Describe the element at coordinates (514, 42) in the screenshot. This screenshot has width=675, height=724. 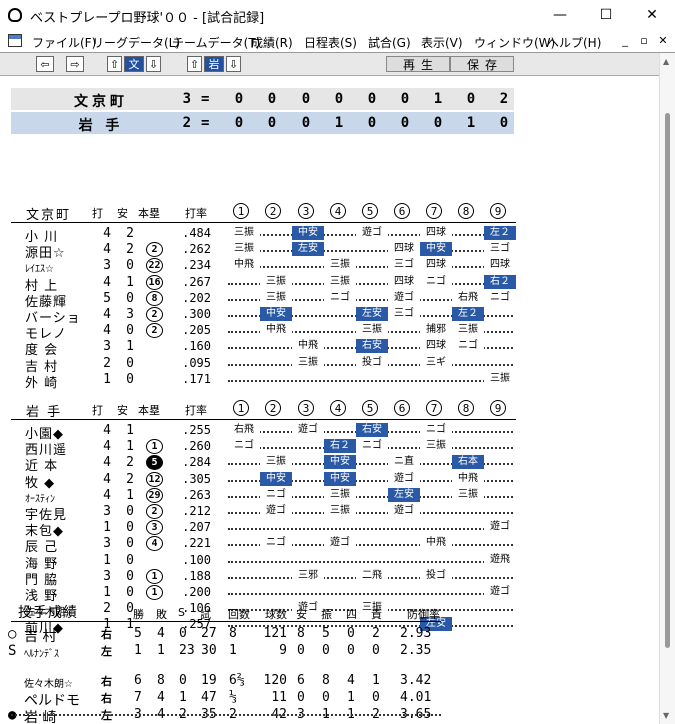
I see `menu-window: ウィンドウ(W)` at that location.